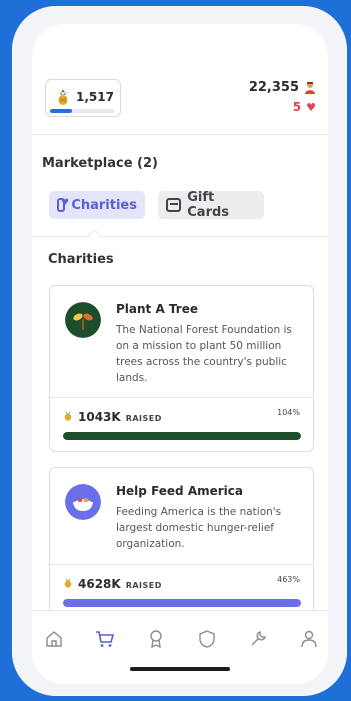 Image resolution: width=351 pixels, height=701 pixels. I want to click on tab-gift-cards: Gift Cards, so click(211, 205).